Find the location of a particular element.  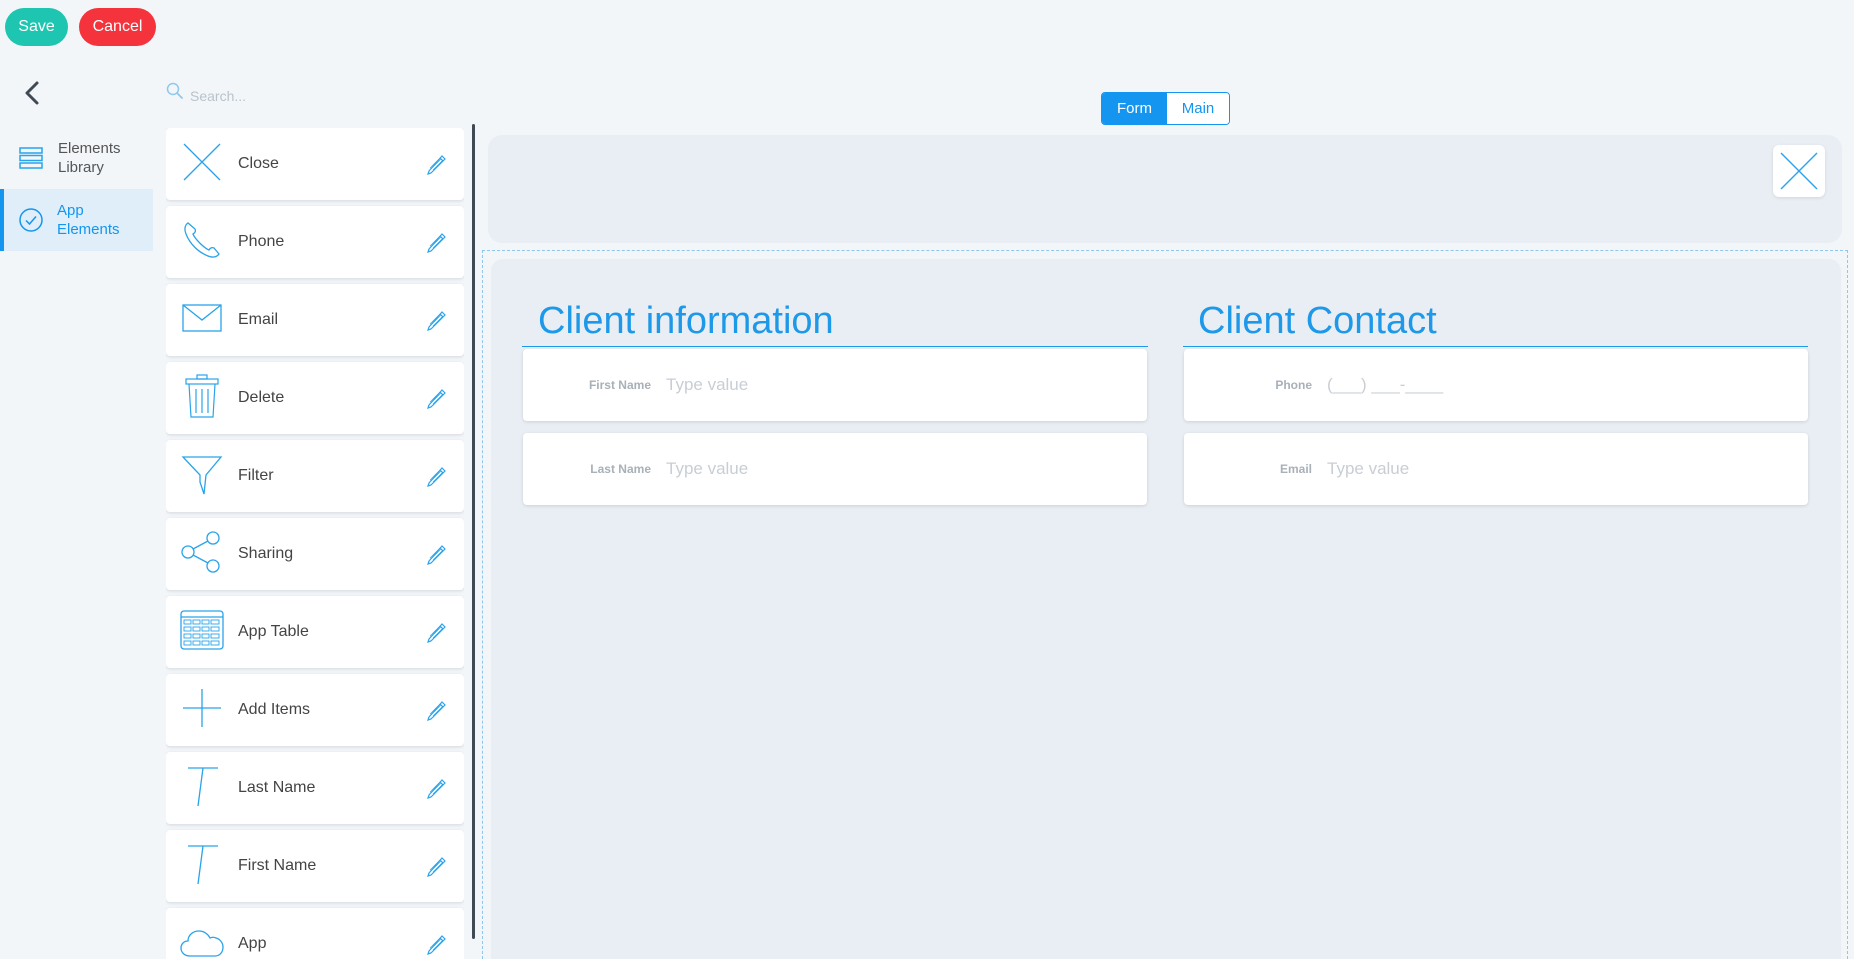

view-tabs: Form Main is located at coordinates (1165, 108).